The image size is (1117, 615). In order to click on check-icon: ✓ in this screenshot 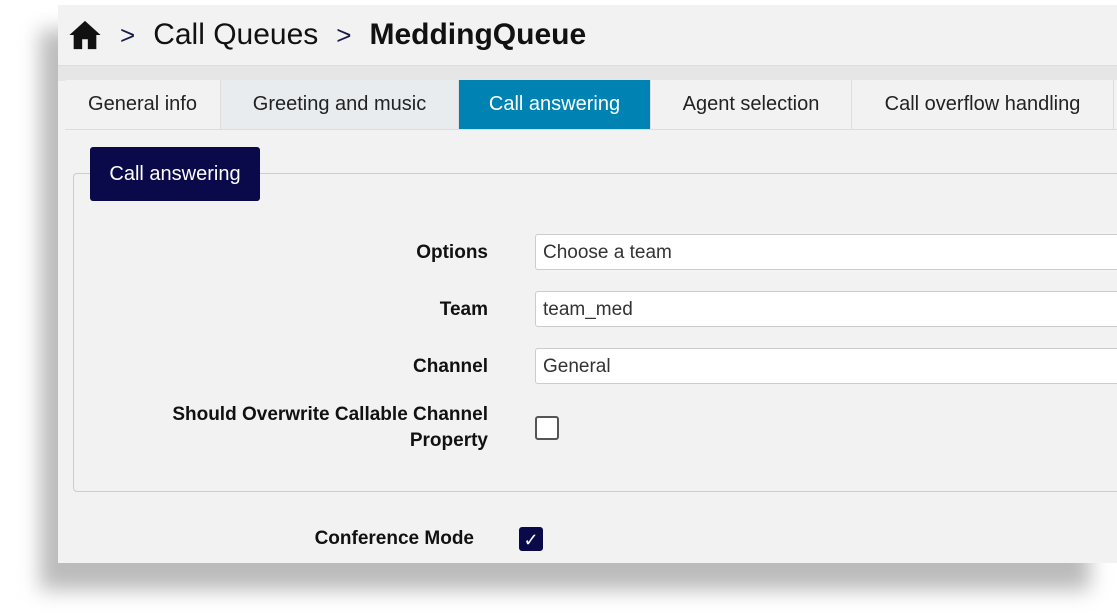, I will do `click(531, 540)`.